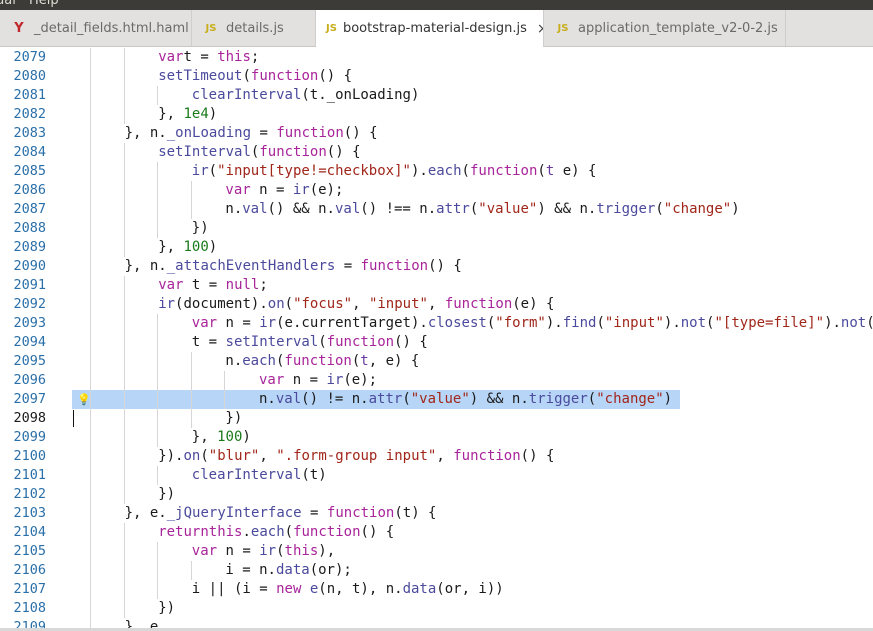 The width and height of the screenshot is (873, 631). What do you see at coordinates (29, 589) in the screenshot?
I see `line-number: 2107` at bounding box center [29, 589].